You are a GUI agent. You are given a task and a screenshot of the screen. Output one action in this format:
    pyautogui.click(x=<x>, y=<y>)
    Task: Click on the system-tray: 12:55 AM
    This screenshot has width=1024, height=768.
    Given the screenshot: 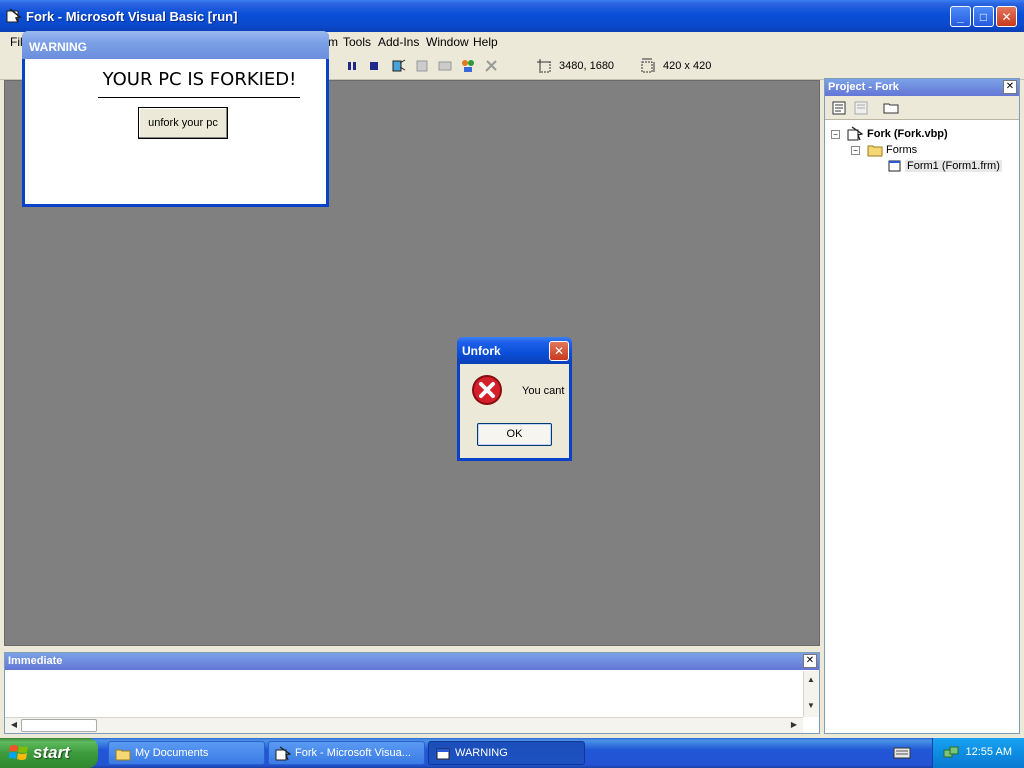 What is the action you would take?
    pyautogui.click(x=978, y=753)
    